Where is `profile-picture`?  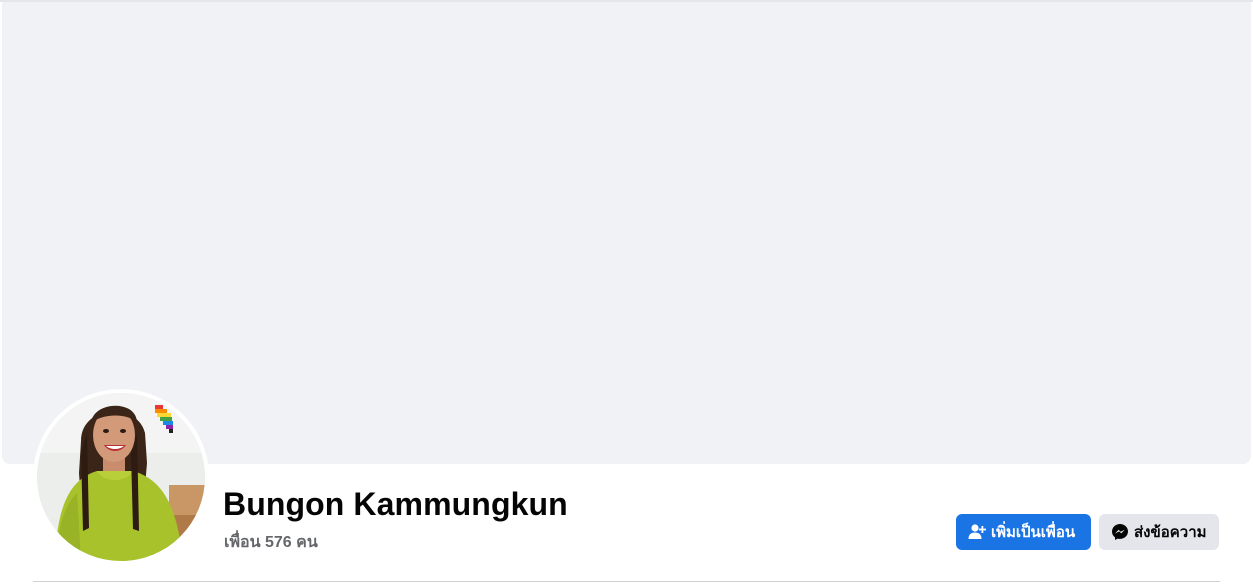 profile-picture is located at coordinates (121, 477).